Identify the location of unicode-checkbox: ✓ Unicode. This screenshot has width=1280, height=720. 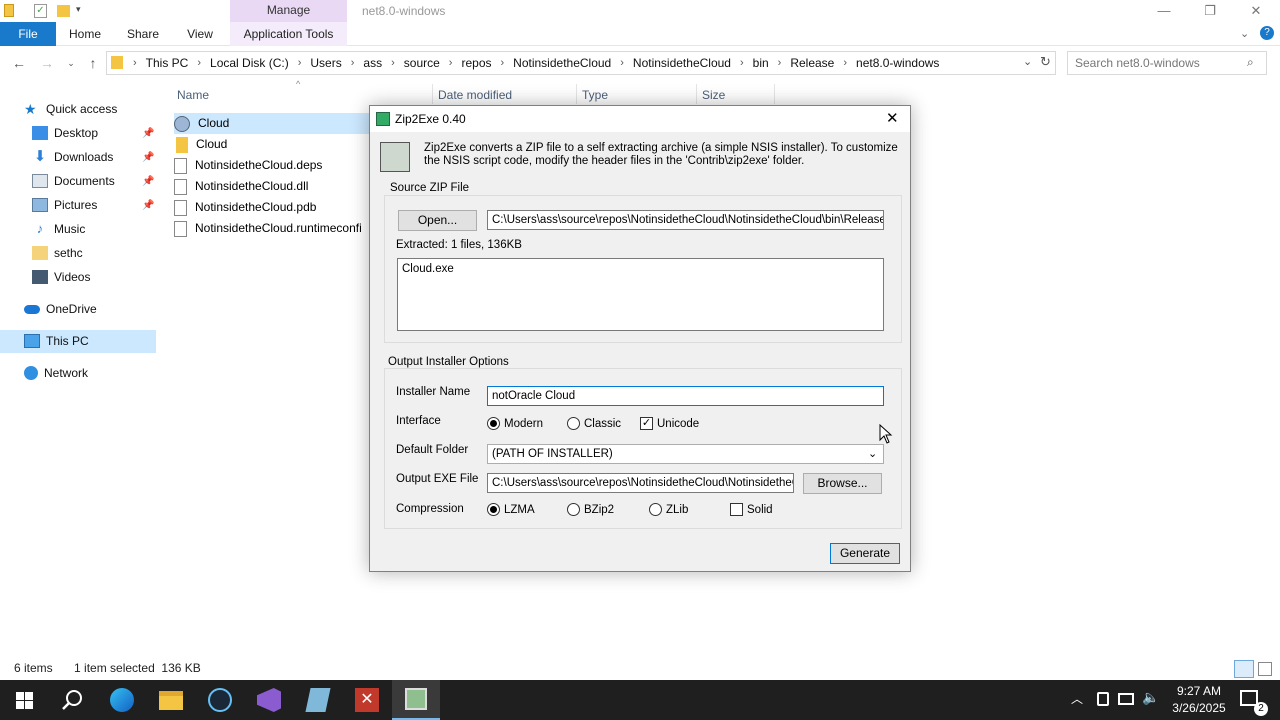
(669, 423).